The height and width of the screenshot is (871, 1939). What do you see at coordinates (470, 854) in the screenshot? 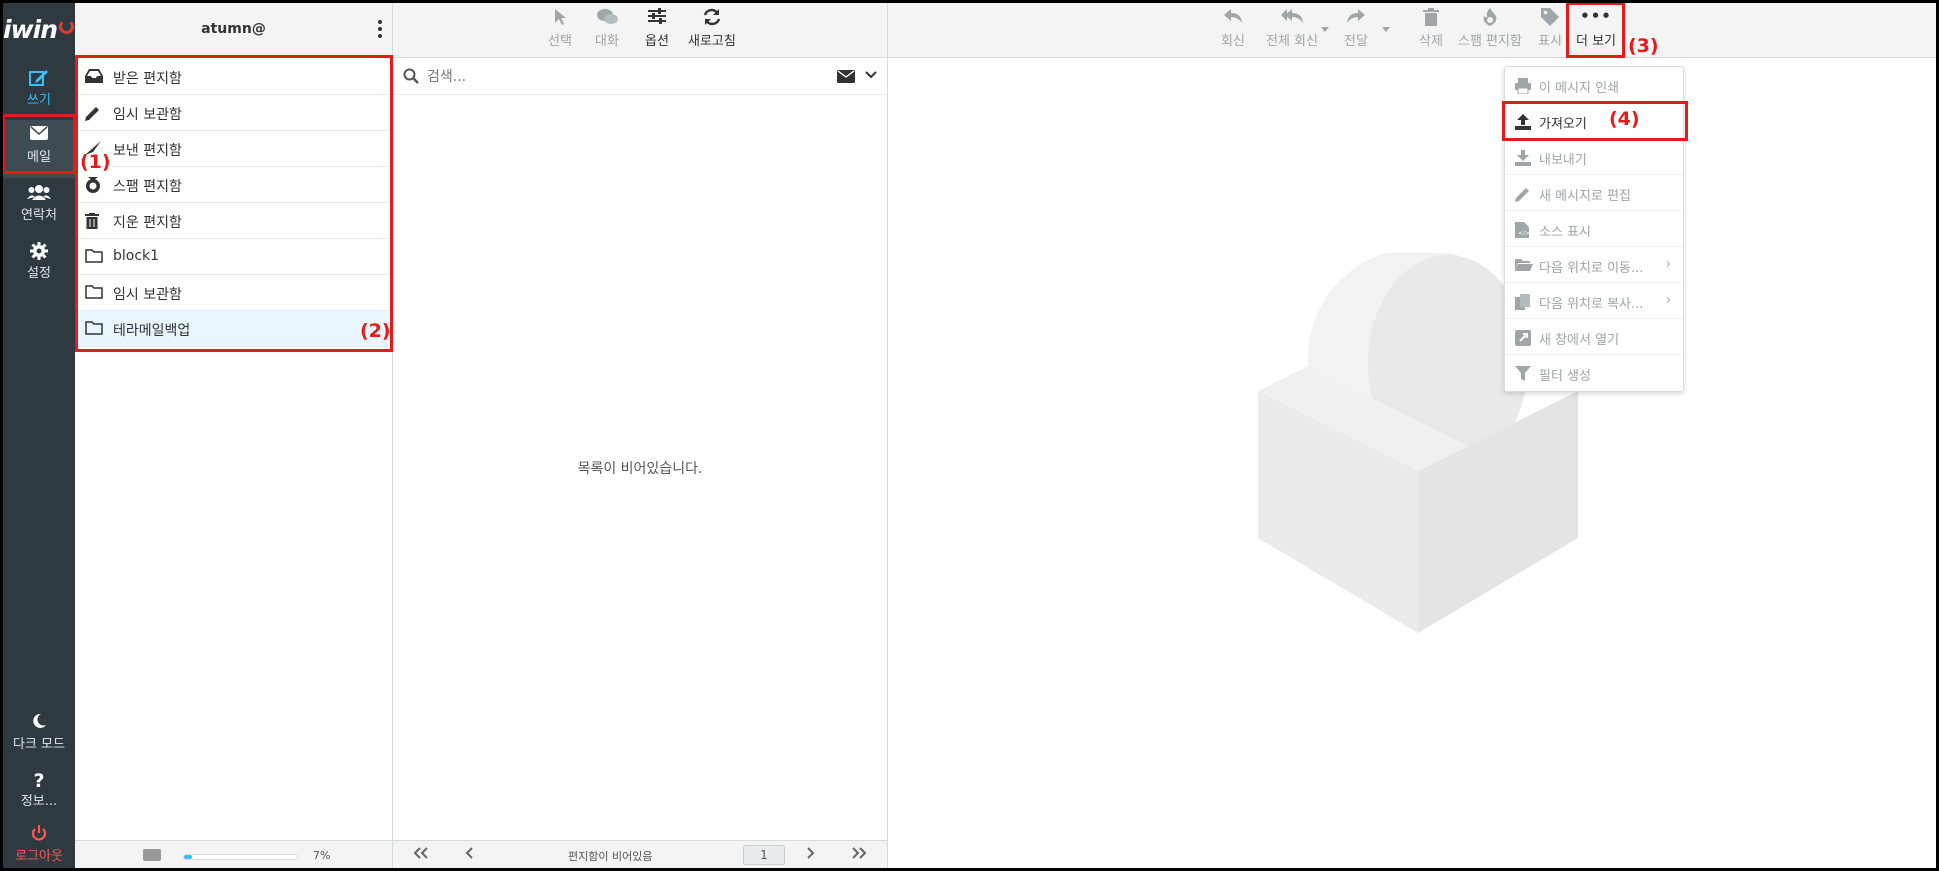
I see `prev-page-icon` at bounding box center [470, 854].